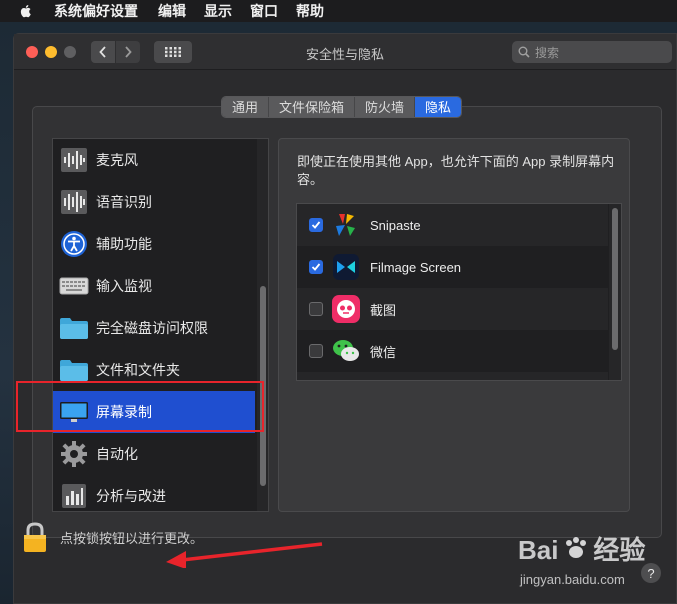 This screenshot has height=604, width=677. What do you see at coordinates (346, 225) in the screenshot?
I see `snipaste-icon` at bounding box center [346, 225].